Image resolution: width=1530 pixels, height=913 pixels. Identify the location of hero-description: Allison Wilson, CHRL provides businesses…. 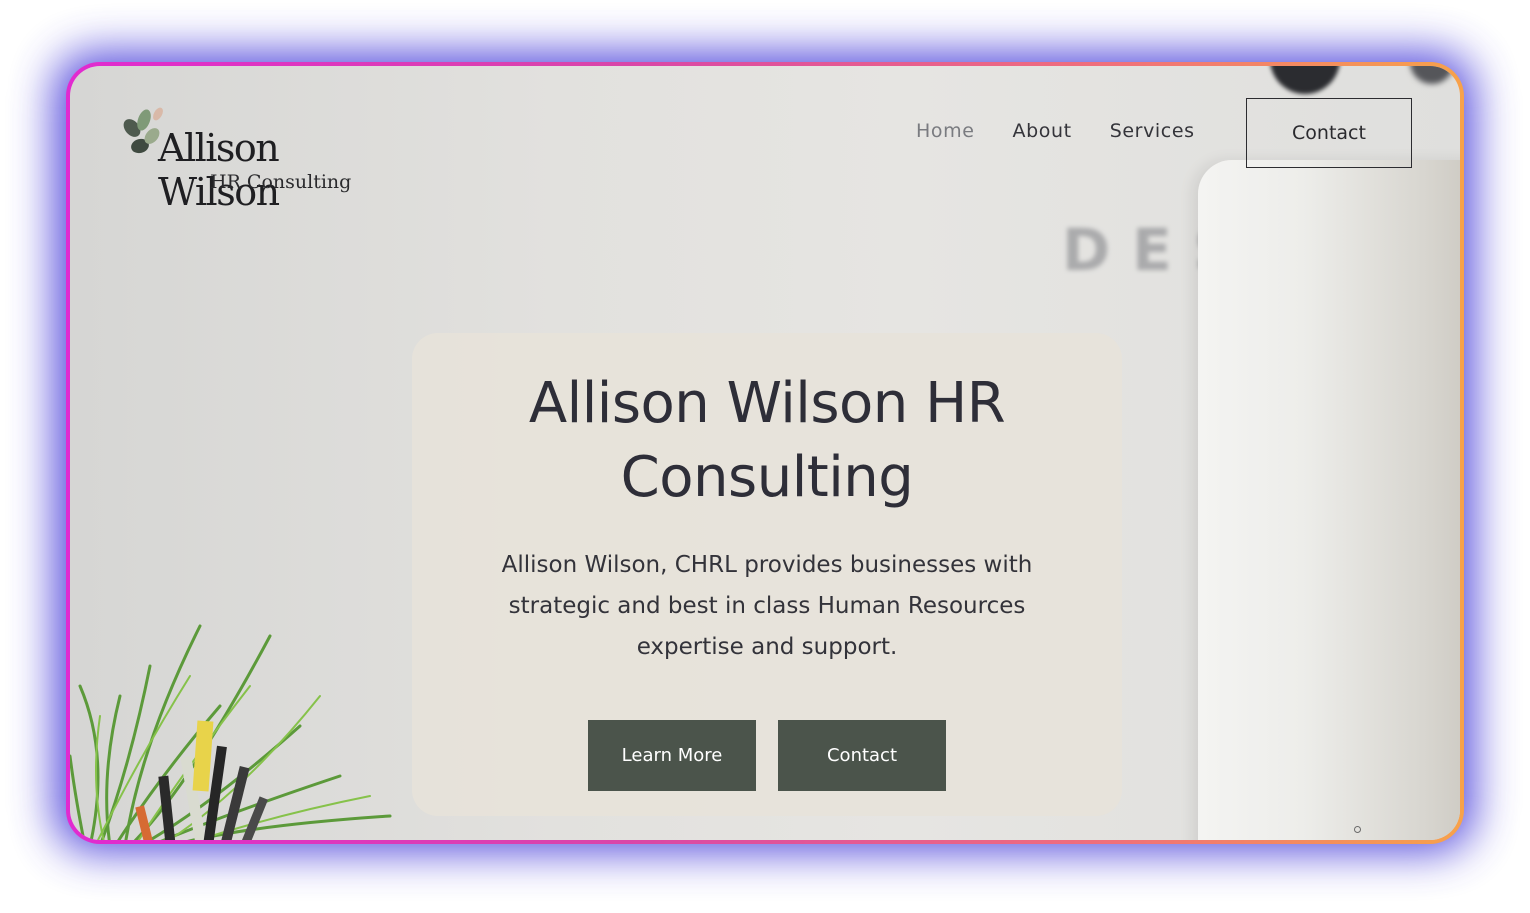
(767, 606).